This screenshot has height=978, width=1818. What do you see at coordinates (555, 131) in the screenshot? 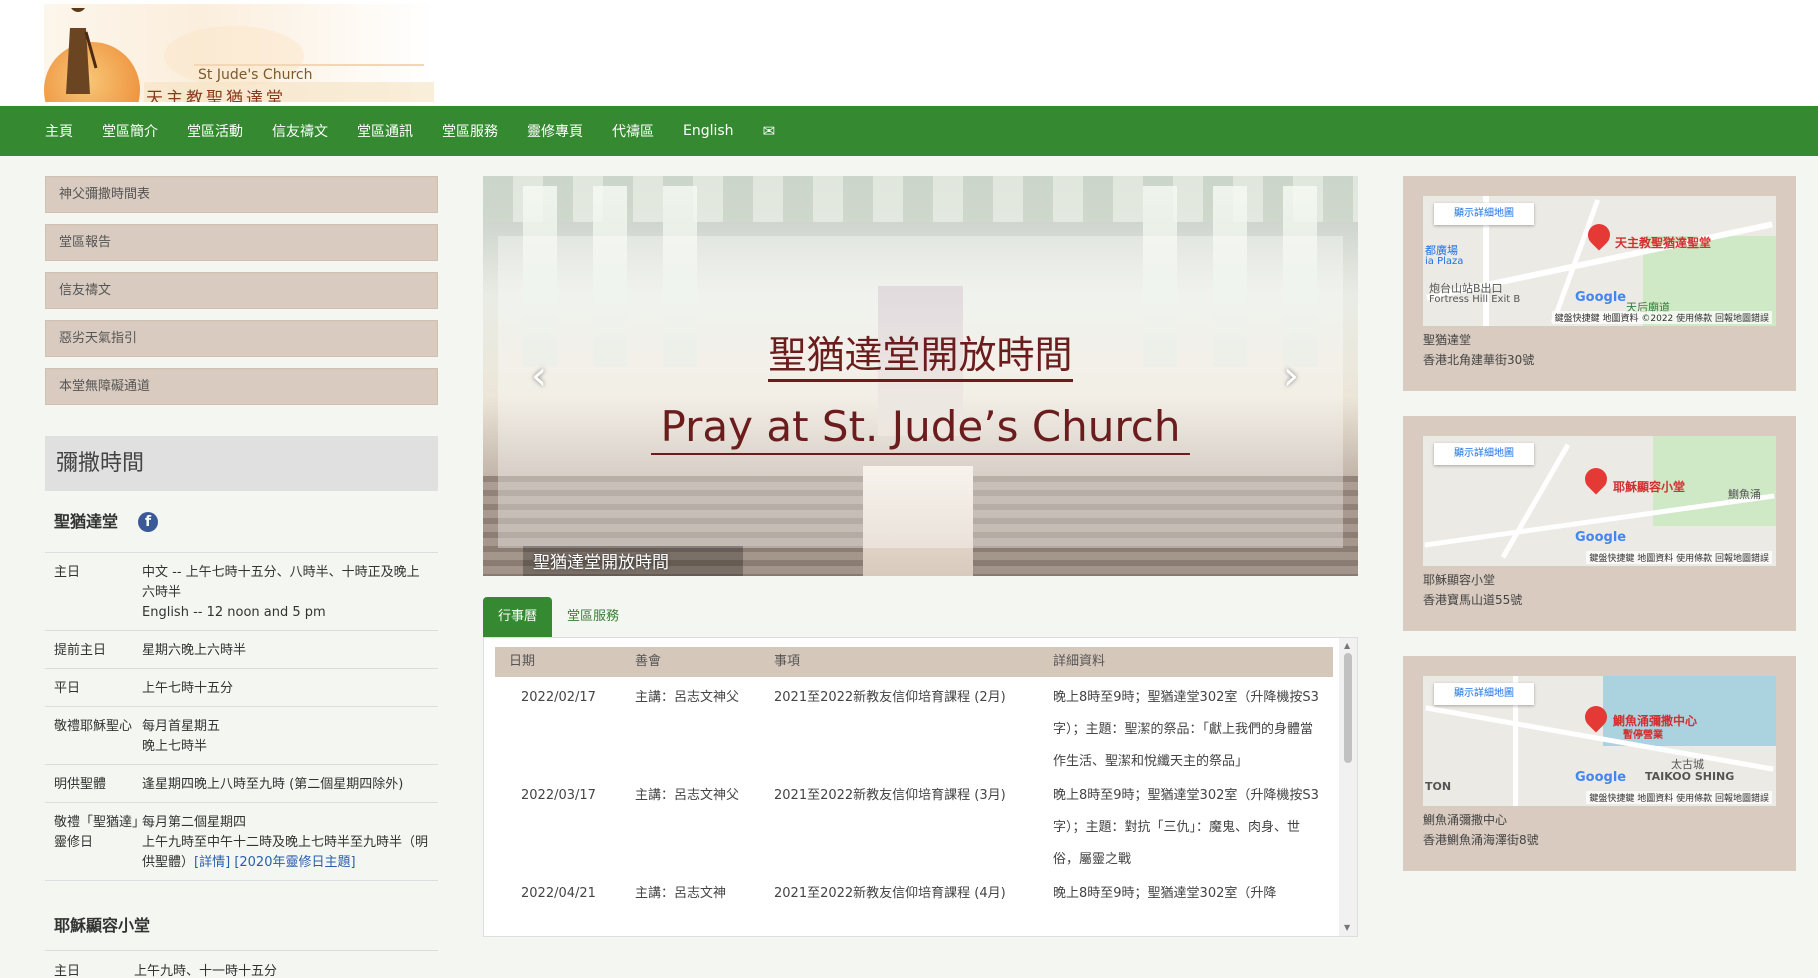
I see `nav-spiritual: 靈修專頁` at bounding box center [555, 131].